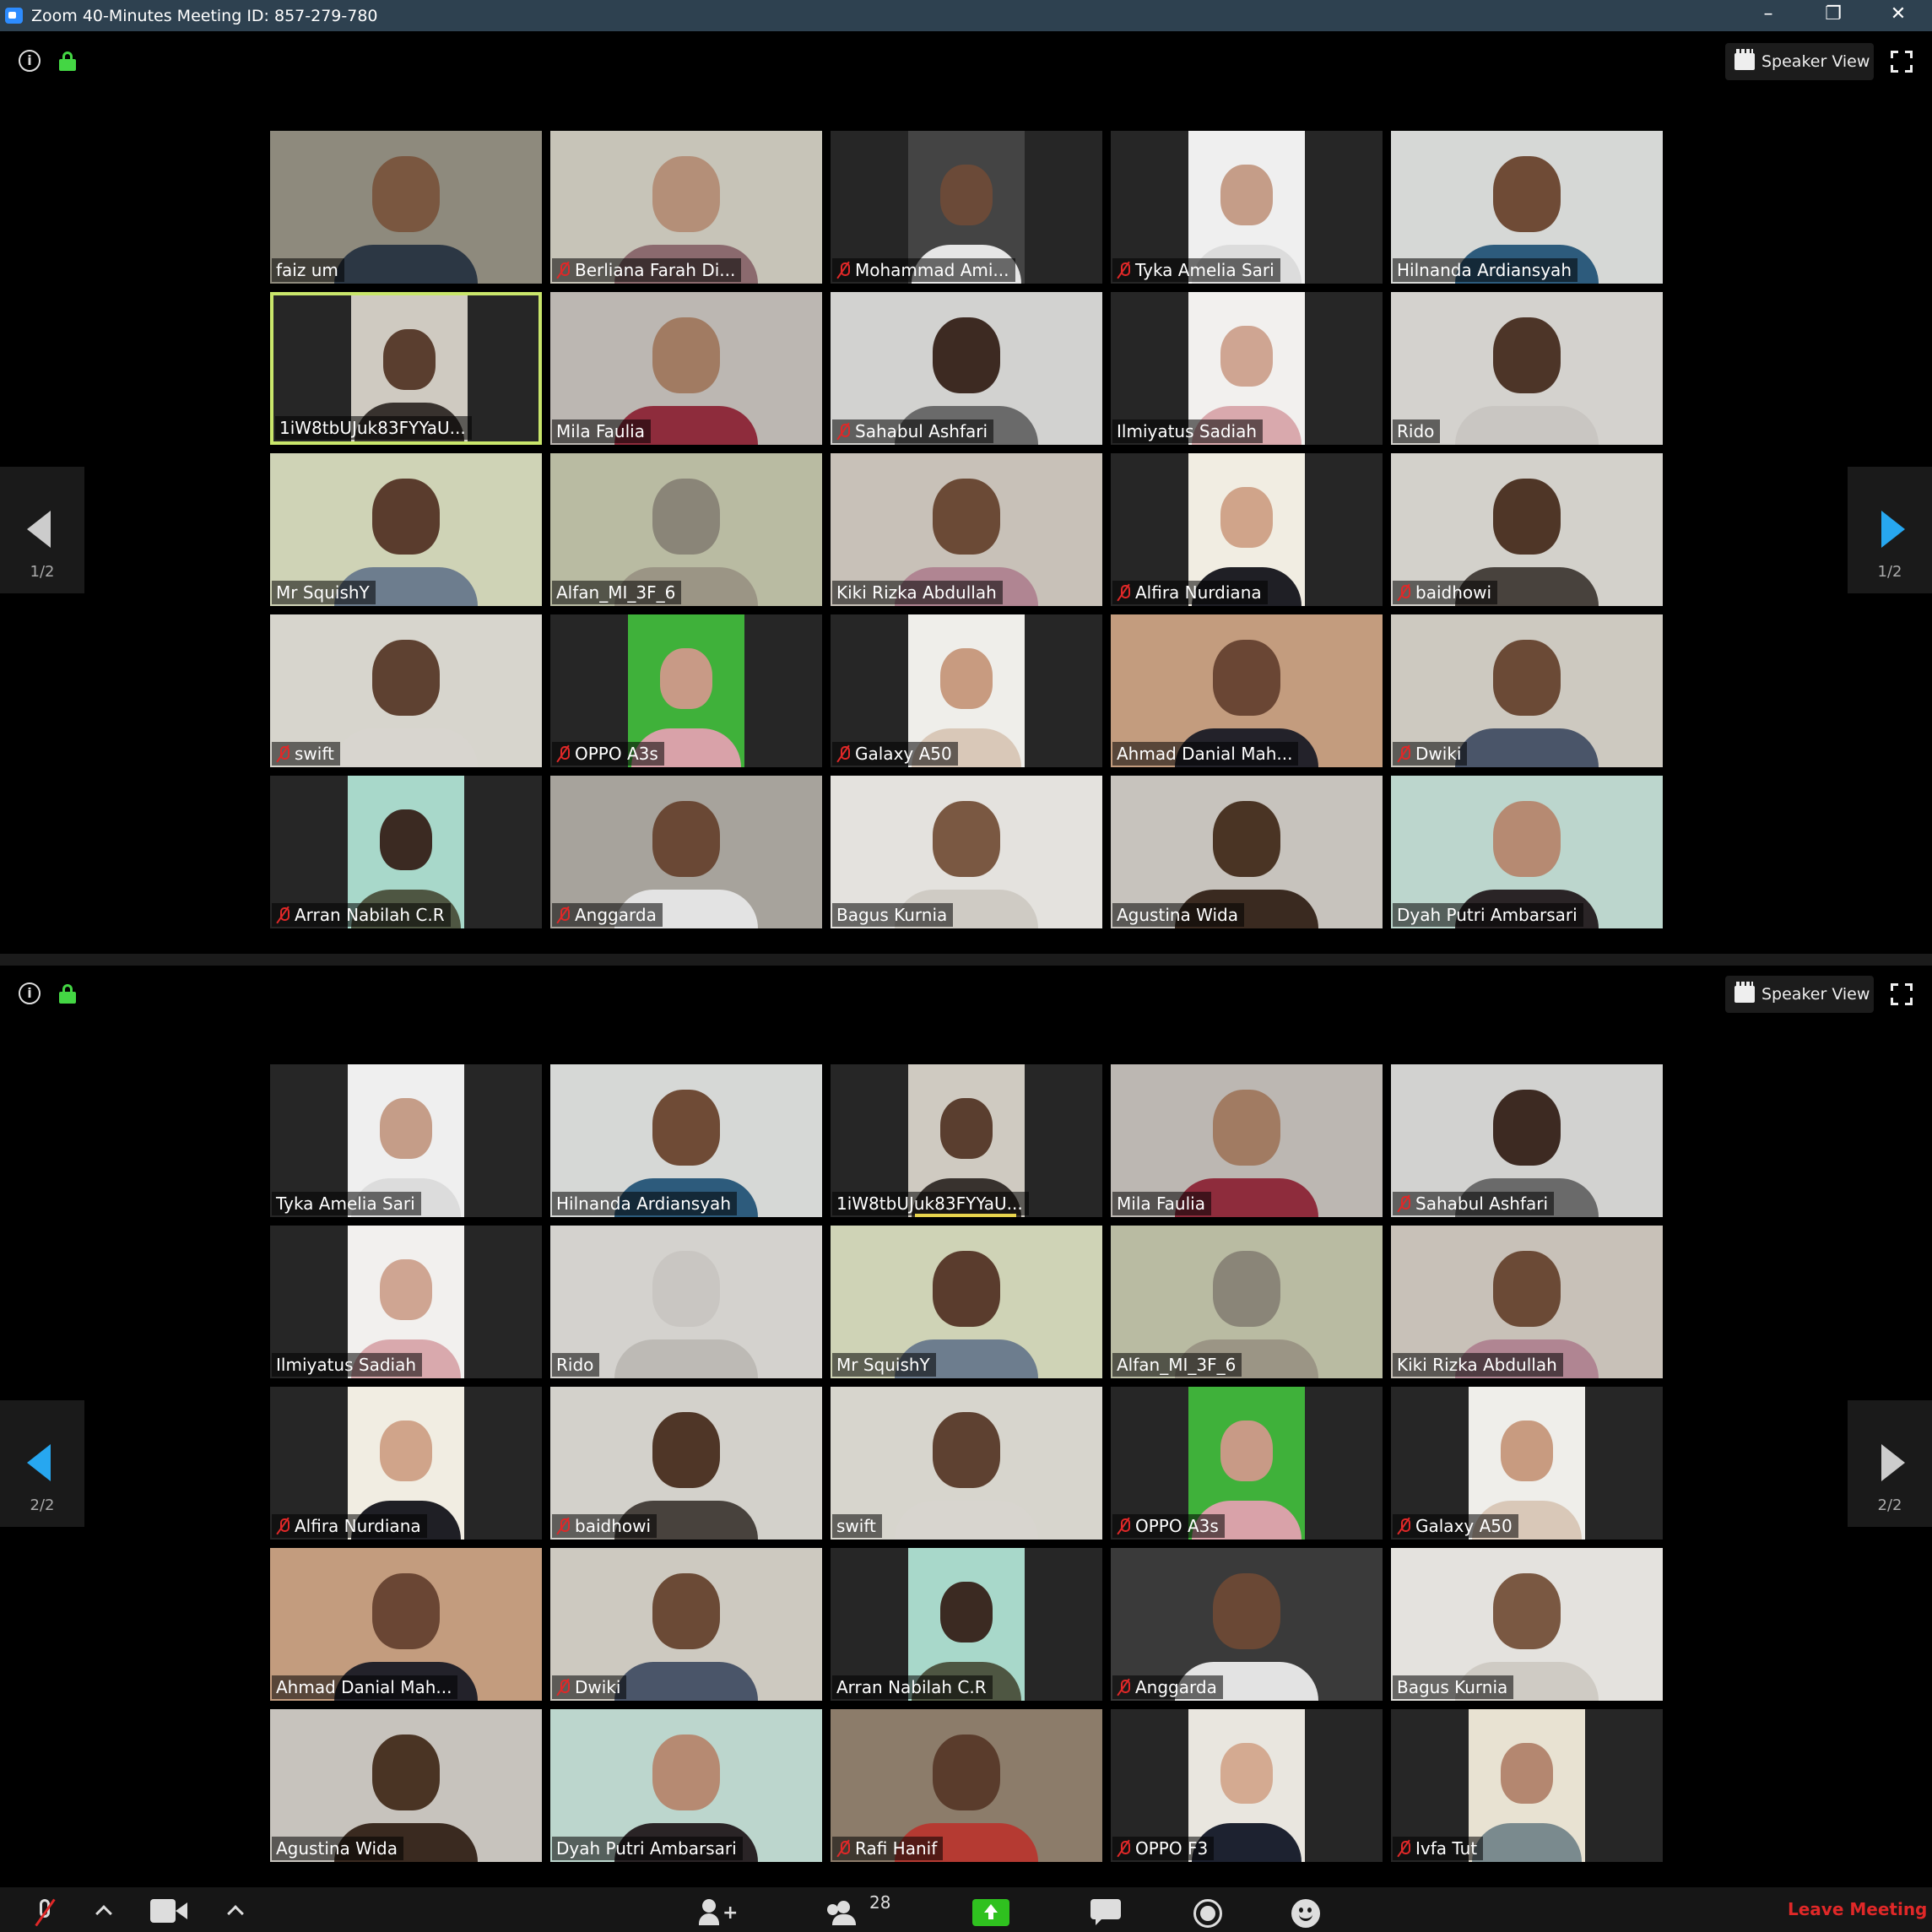 The height and width of the screenshot is (1932, 1932). Describe the element at coordinates (1890, 1463) in the screenshot. I see `next-page-button: 2/2` at that location.